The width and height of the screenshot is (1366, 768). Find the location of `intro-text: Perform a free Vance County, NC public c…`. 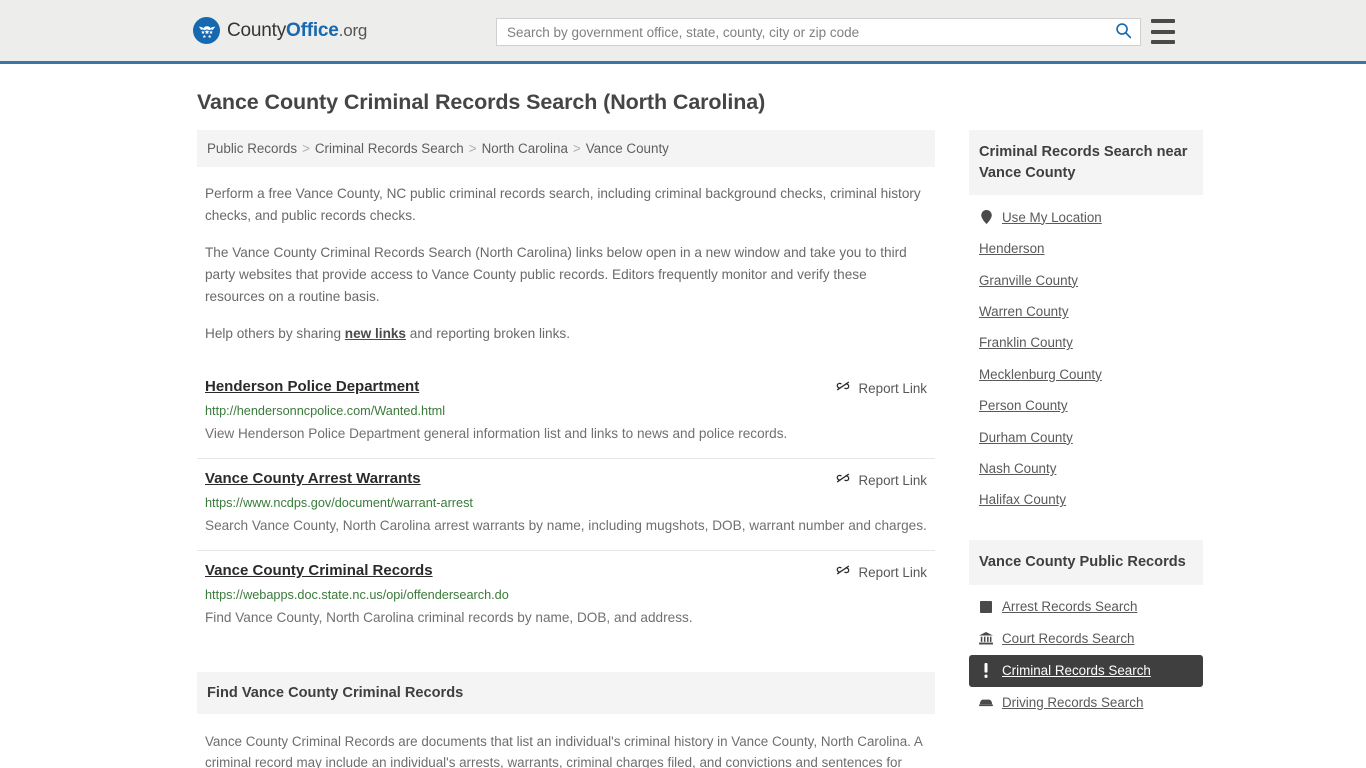

intro-text: Perform a free Vance County, NC public c… is located at coordinates (566, 264).